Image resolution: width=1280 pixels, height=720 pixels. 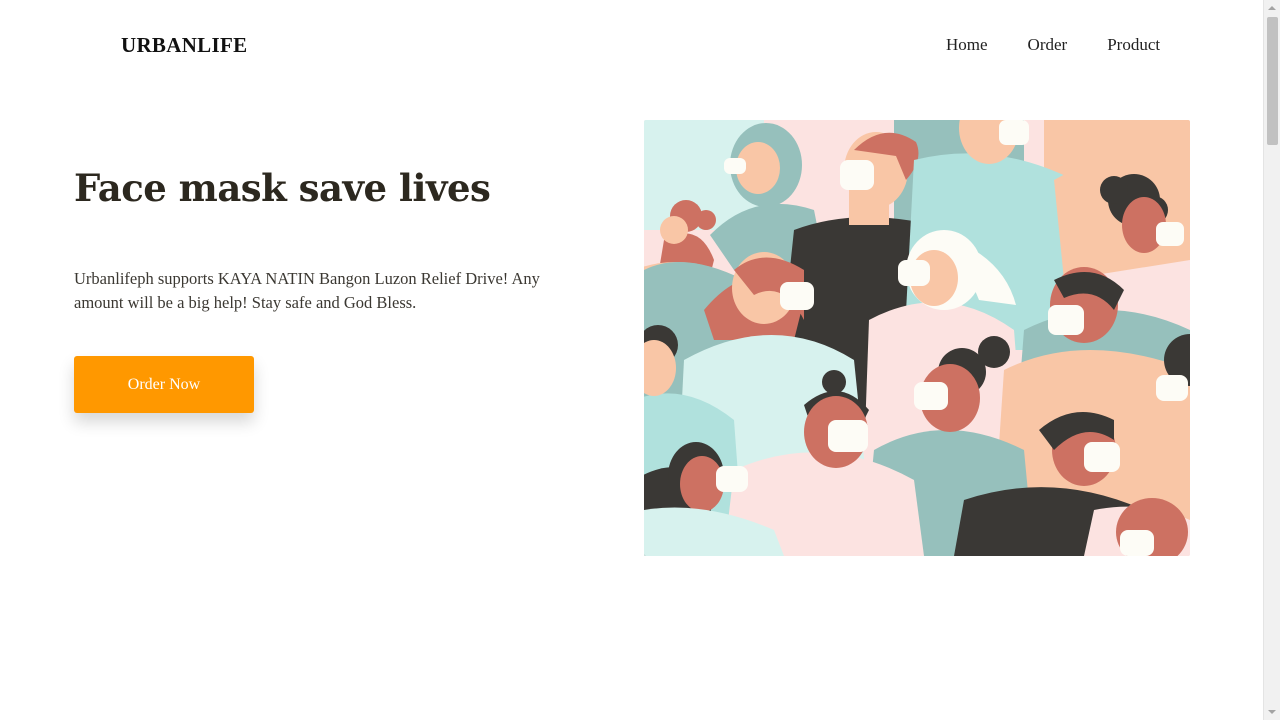 What do you see at coordinates (1133, 45) in the screenshot?
I see `nav-product-link: Product` at bounding box center [1133, 45].